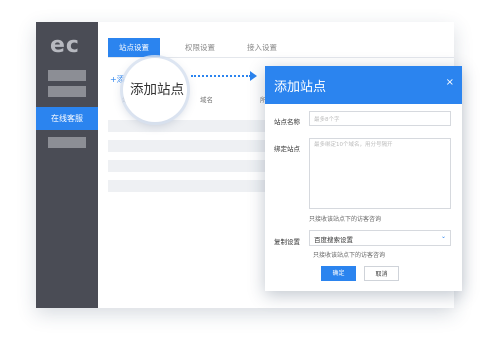  What do you see at coordinates (363, 85) in the screenshot?
I see `dialog-header: 添加站点 ×` at bounding box center [363, 85].